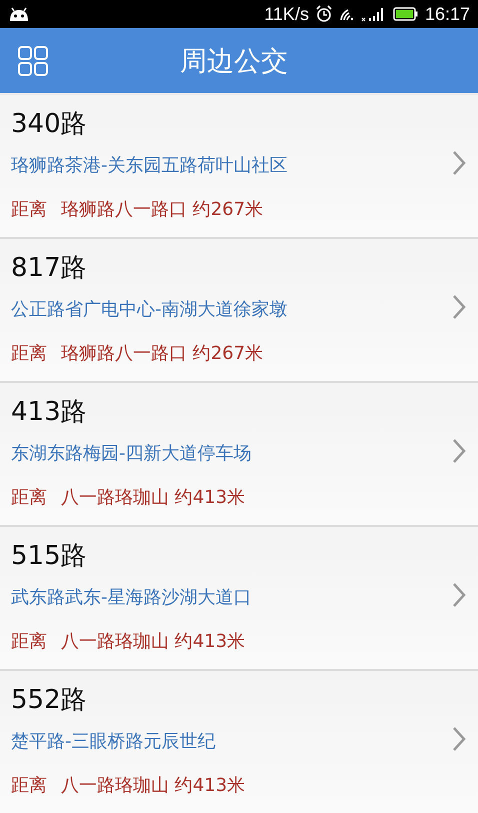 The width and height of the screenshot is (478, 813). Describe the element at coordinates (447, 14) in the screenshot. I see `clock: 16:17` at that location.